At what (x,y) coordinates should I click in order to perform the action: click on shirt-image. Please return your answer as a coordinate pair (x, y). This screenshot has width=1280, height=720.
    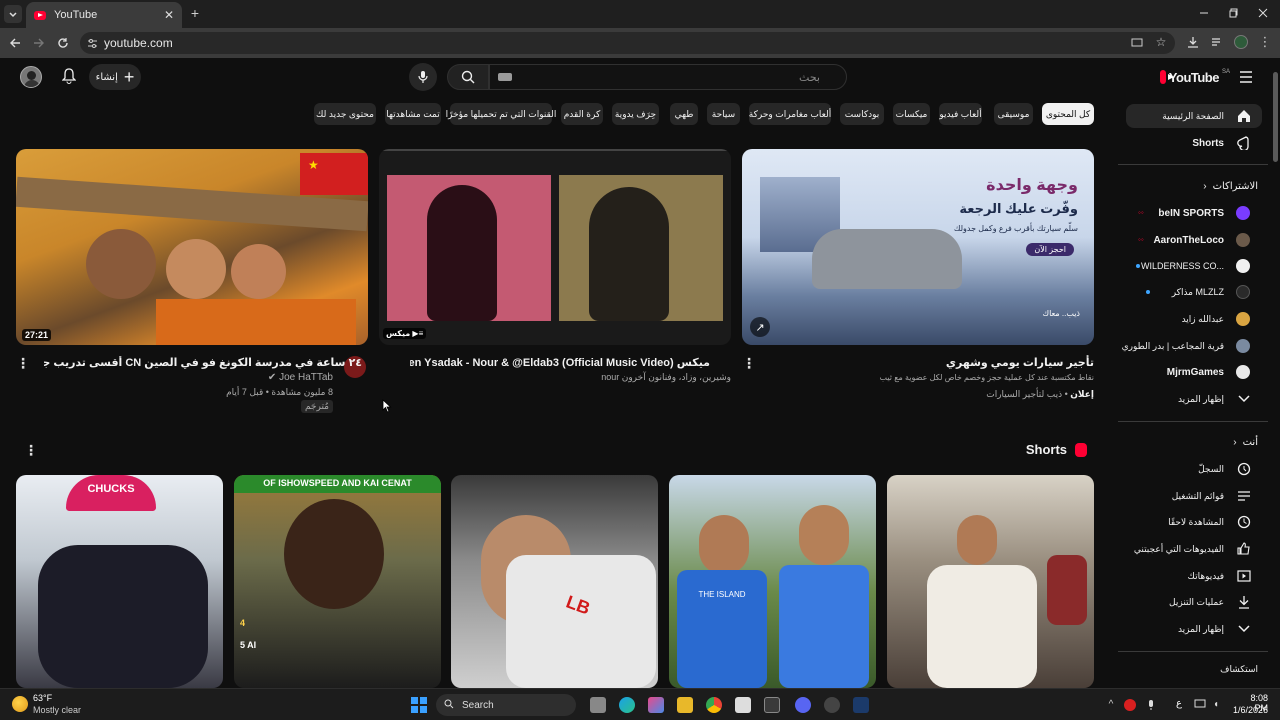
    Looking at the image, I should click on (824, 626).